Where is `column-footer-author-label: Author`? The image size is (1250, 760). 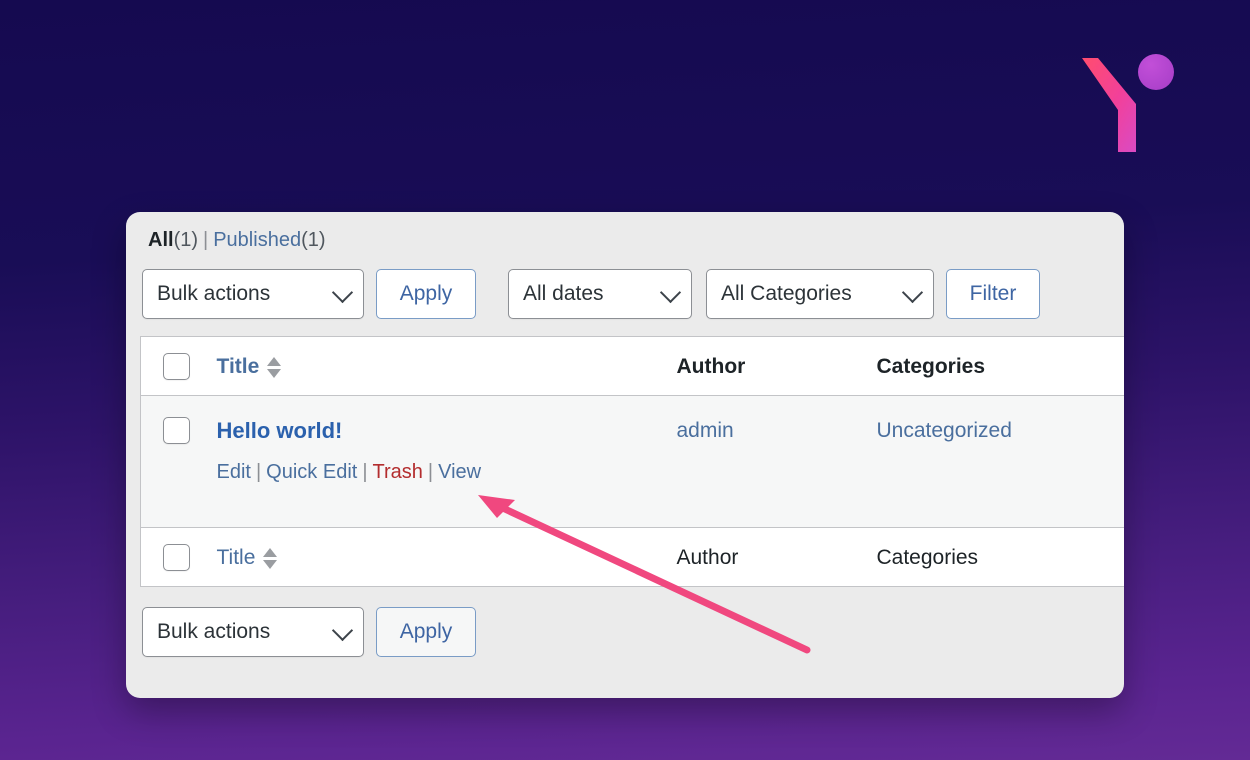 column-footer-author-label: Author is located at coordinates (707, 557).